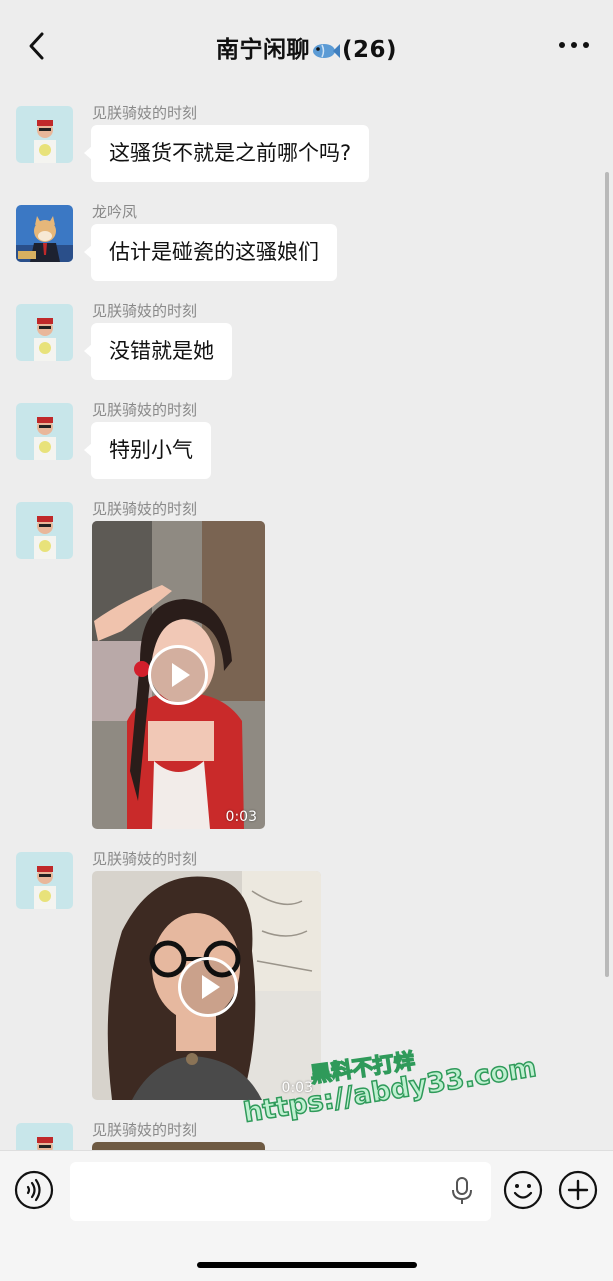  Describe the element at coordinates (369, 50) in the screenshot. I see `member-count: (26)` at that location.